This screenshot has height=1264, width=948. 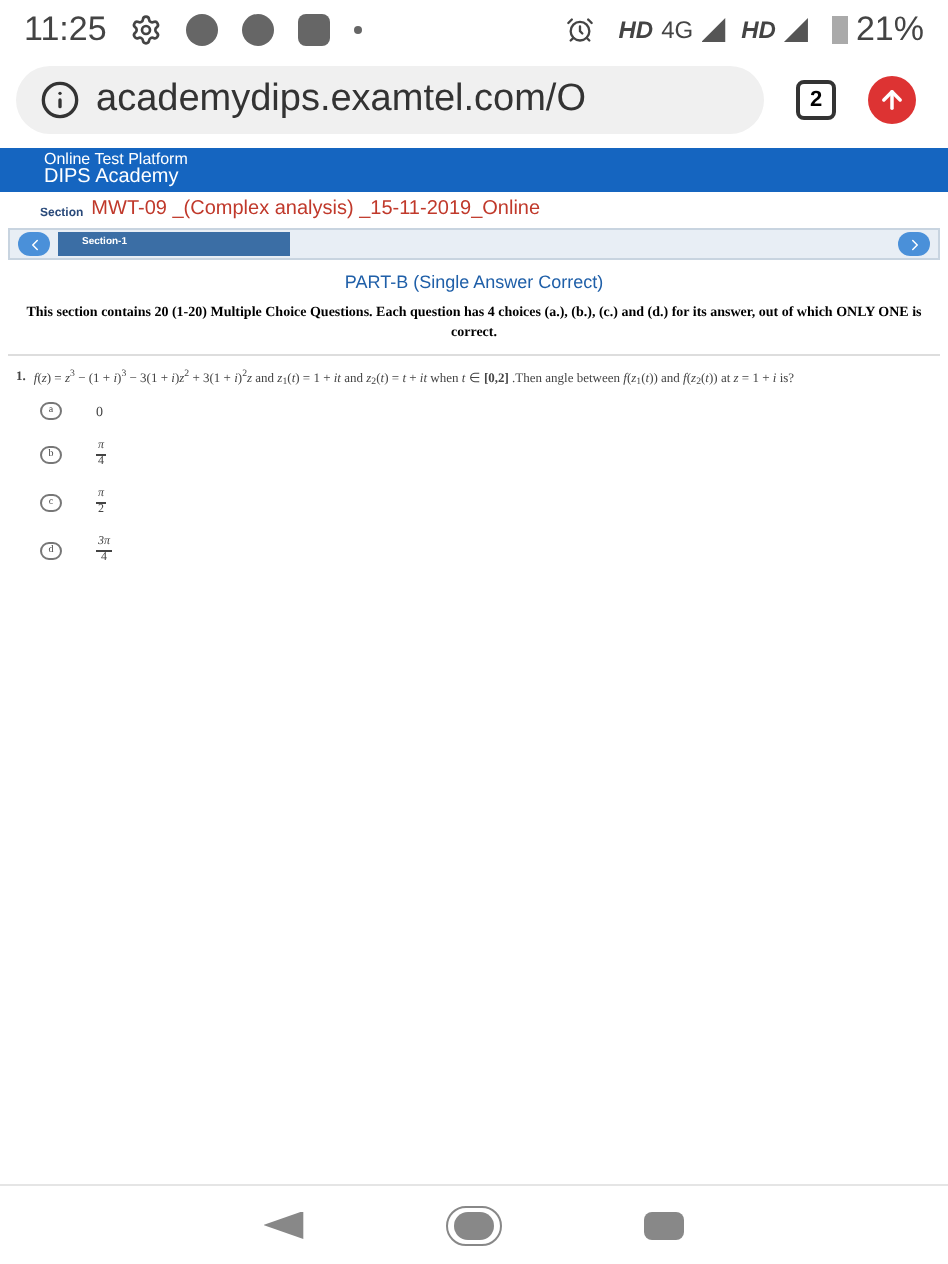 I want to click on upload-button, so click(x=892, y=100).